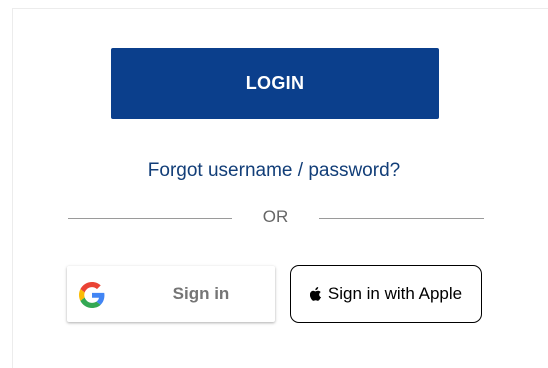  What do you see at coordinates (395, 293) in the screenshot?
I see `apple-sign-in-label: Sign in with Apple` at bounding box center [395, 293].